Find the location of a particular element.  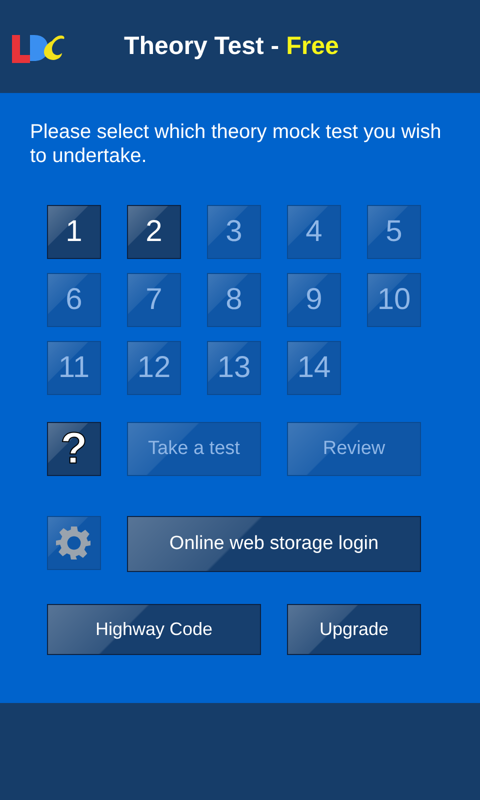

app-title: Theory Test - Free is located at coordinates (231, 46).